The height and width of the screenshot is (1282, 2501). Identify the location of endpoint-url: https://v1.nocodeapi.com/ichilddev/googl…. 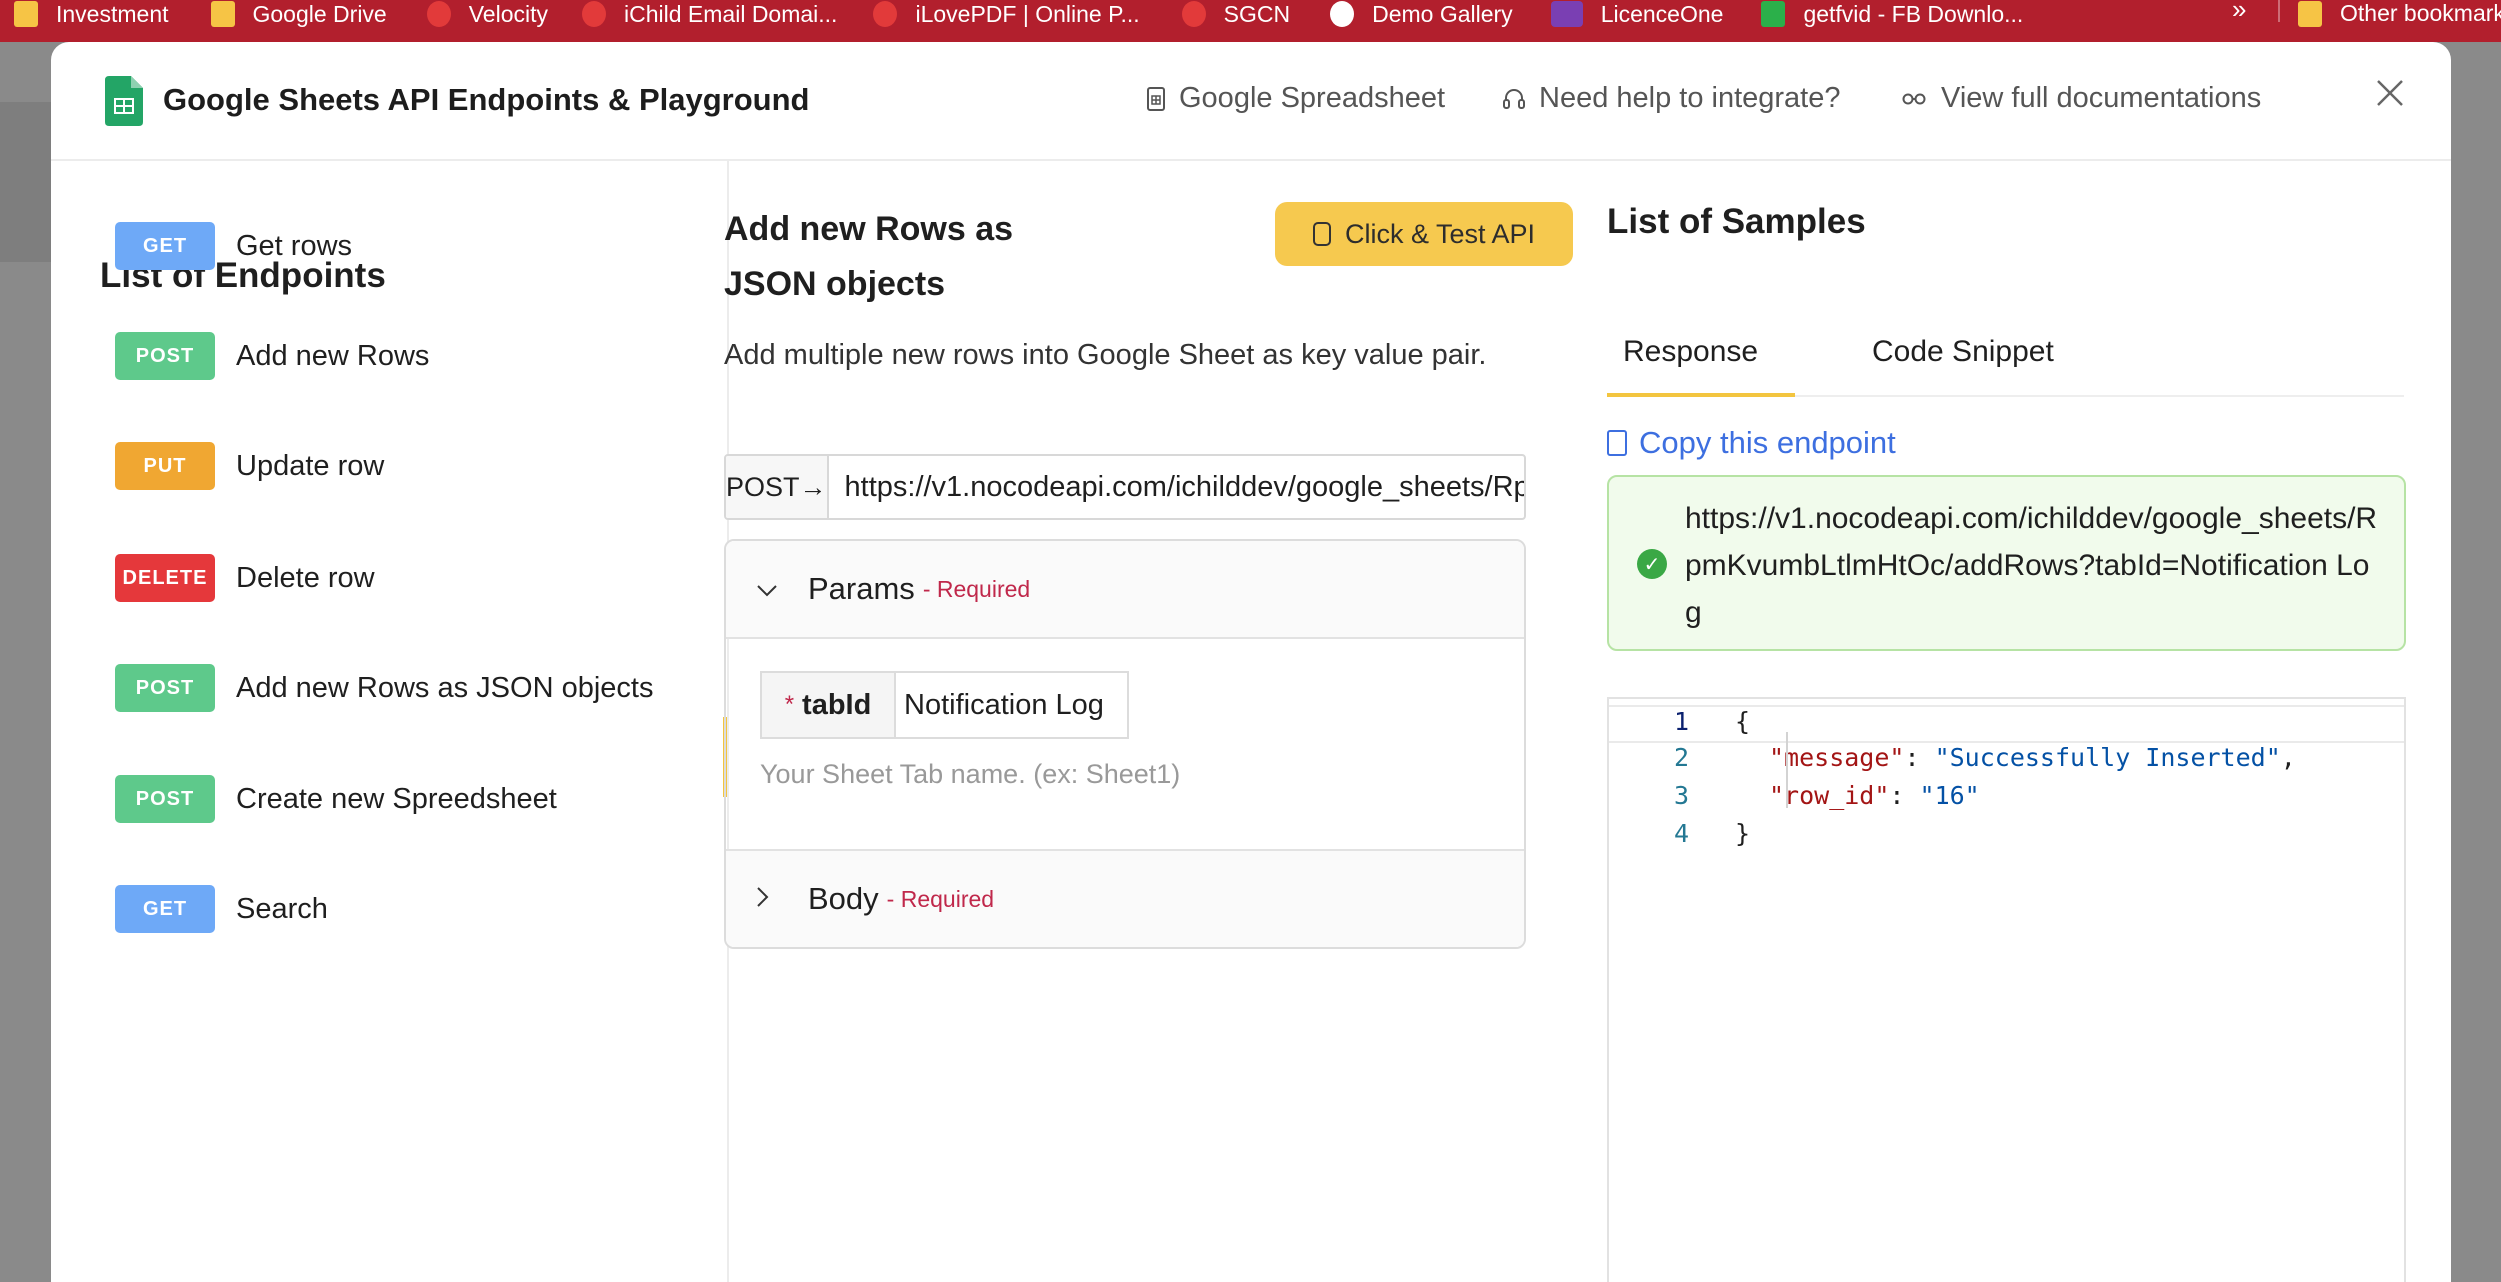
(1176, 487).